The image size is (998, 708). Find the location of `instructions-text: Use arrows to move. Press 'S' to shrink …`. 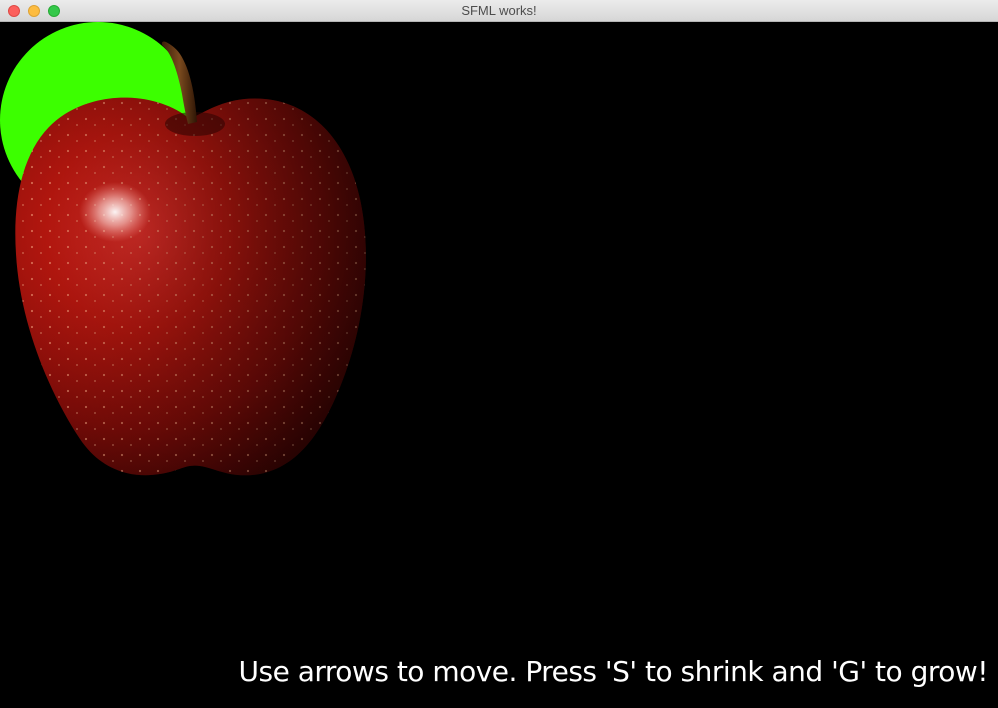

instructions-text: Use arrows to move. Press 'S' to shrink … is located at coordinates (613, 671).